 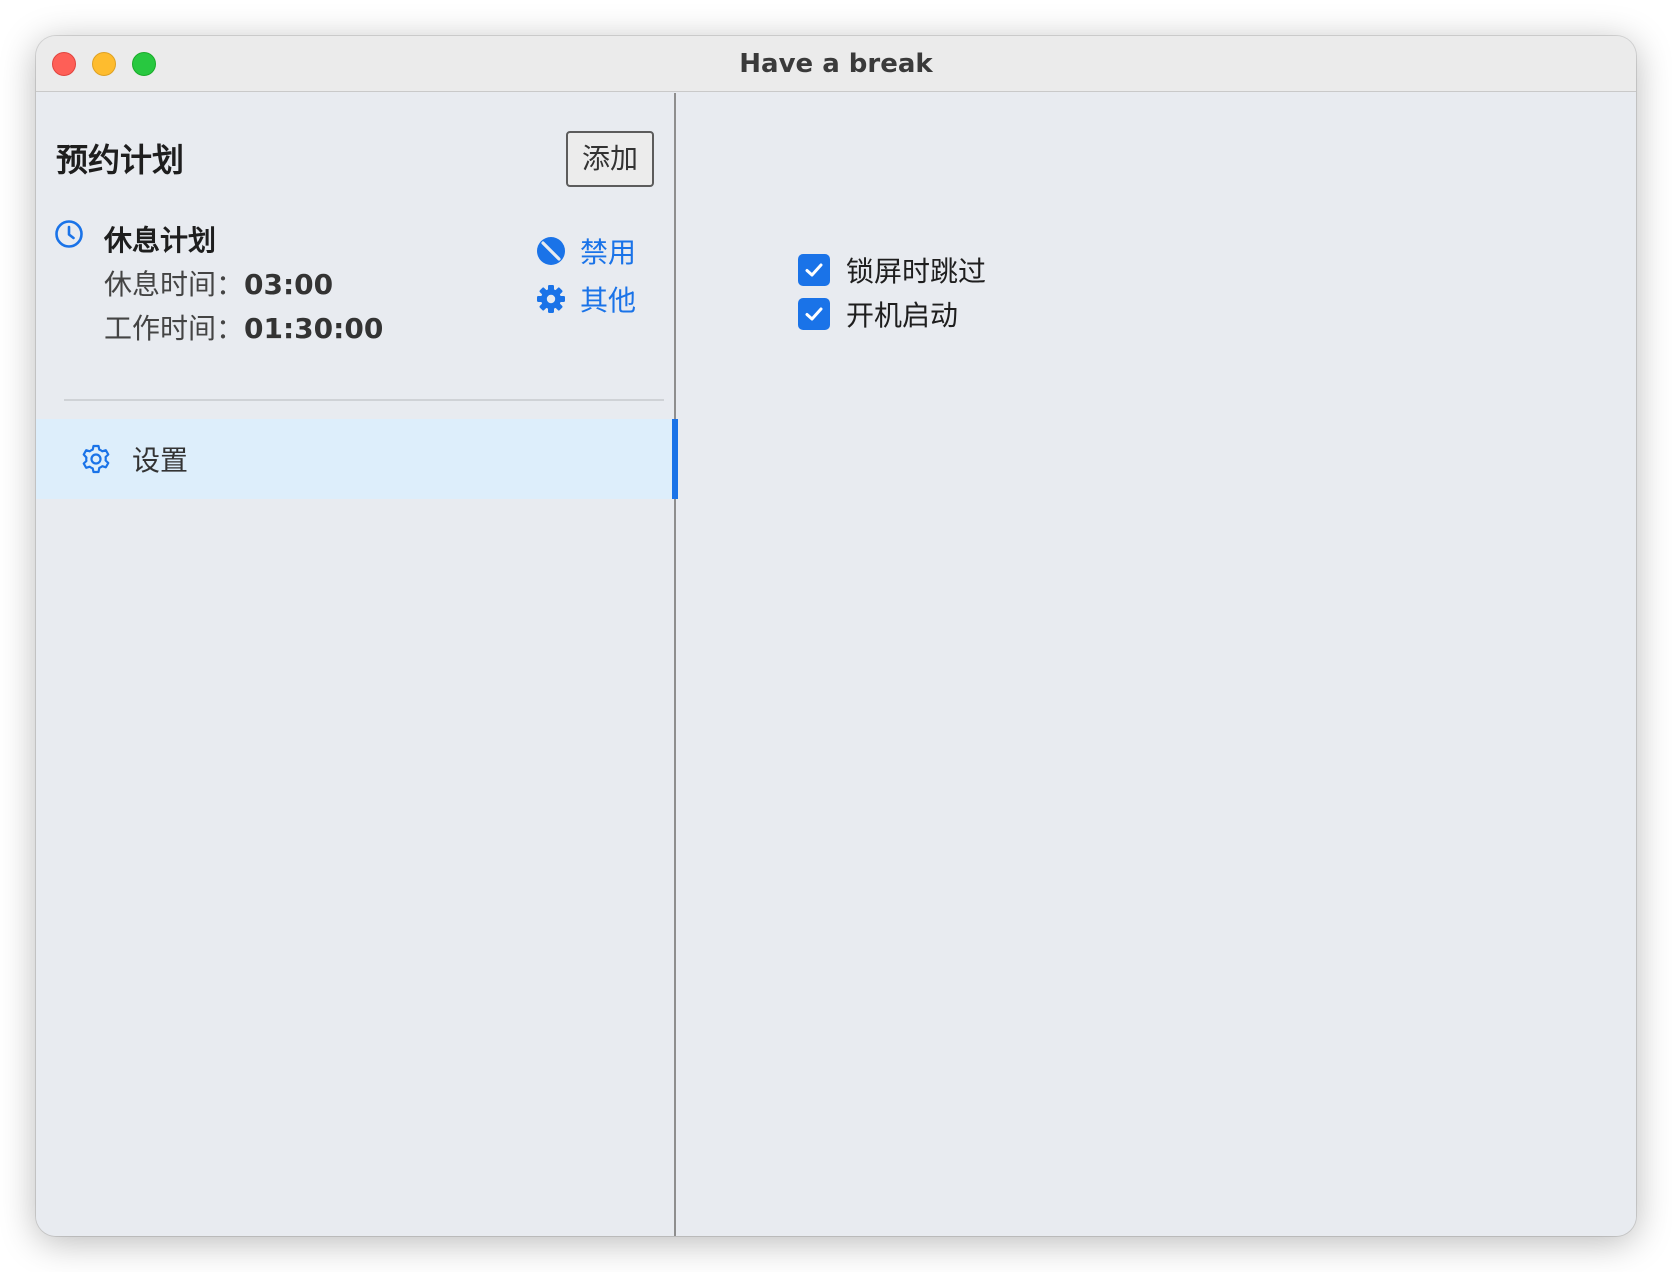 What do you see at coordinates (610, 159) in the screenshot?
I see `add-plan-button: 添加` at bounding box center [610, 159].